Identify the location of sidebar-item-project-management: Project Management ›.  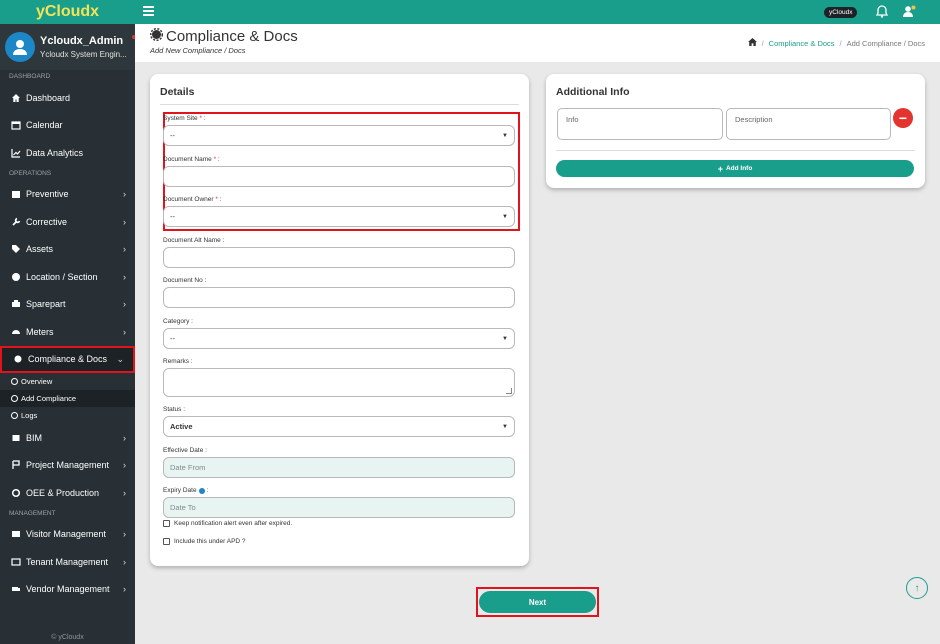
(67, 466).